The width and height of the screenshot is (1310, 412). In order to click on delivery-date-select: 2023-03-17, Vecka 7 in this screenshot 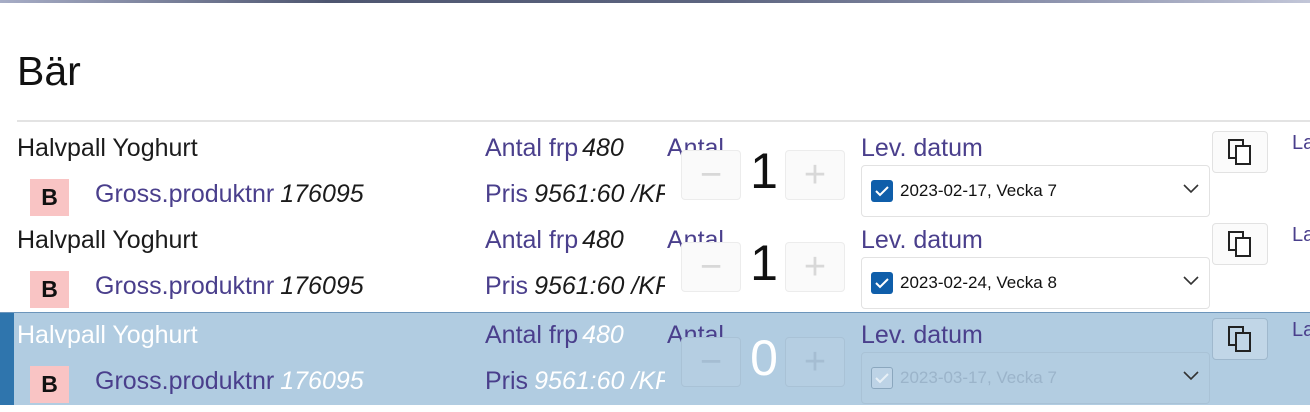, I will do `click(1035, 378)`.